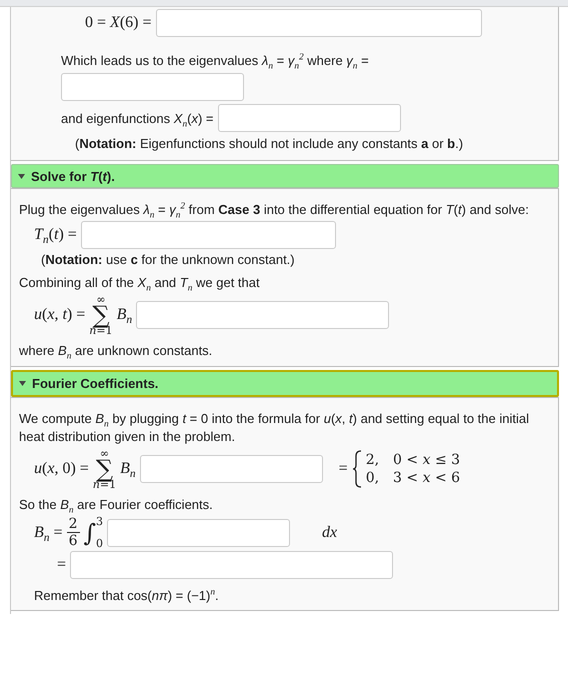  What do you see at coordinates (100, 543) in the screenshot?
I see `integral-lower-limit: 0` at bounding box center [100, 543].